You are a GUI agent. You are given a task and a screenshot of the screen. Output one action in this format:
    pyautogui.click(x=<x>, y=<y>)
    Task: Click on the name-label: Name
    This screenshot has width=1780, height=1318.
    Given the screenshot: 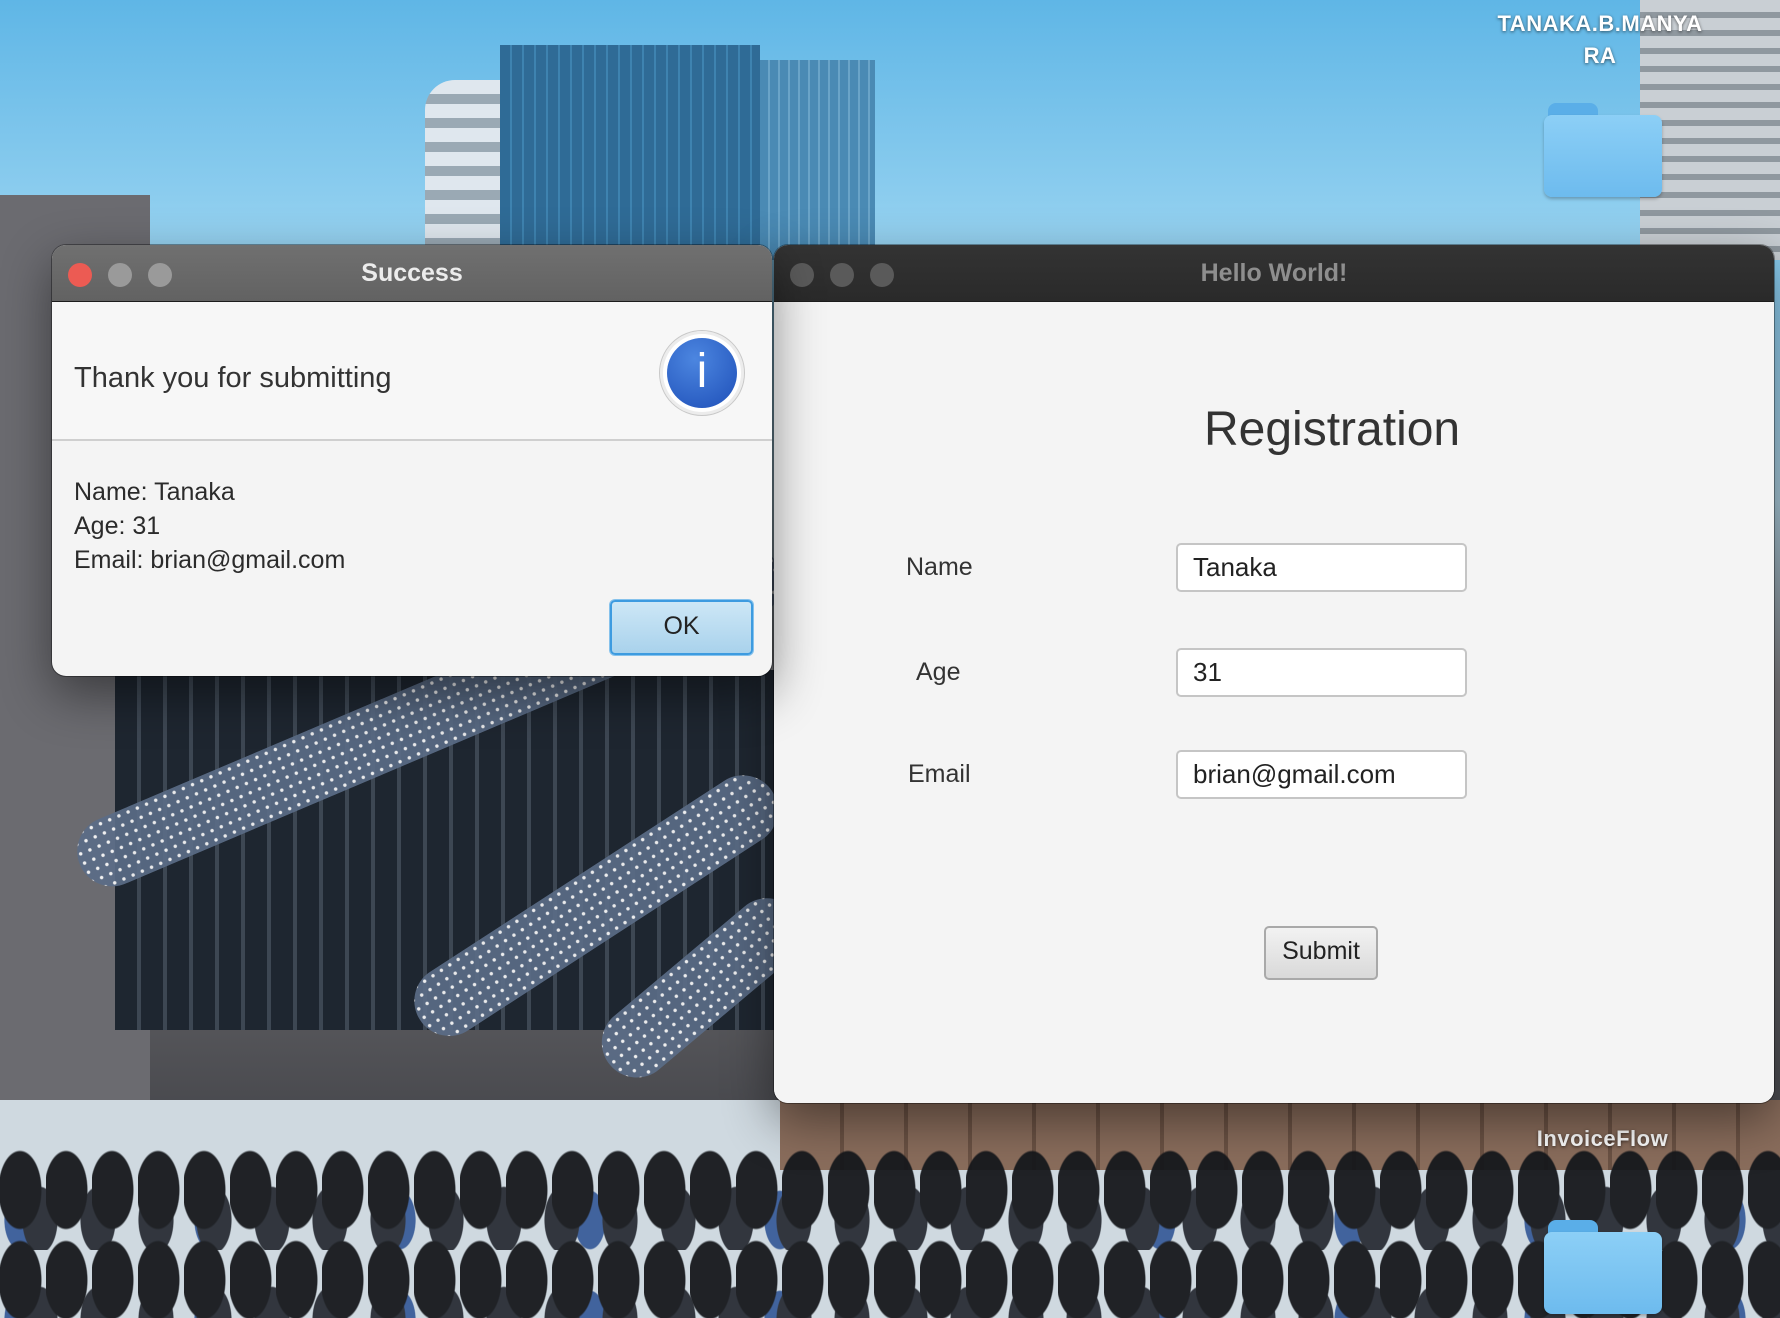 What is the action you would take?
    pyautogui.click(x=939, y=567)
    